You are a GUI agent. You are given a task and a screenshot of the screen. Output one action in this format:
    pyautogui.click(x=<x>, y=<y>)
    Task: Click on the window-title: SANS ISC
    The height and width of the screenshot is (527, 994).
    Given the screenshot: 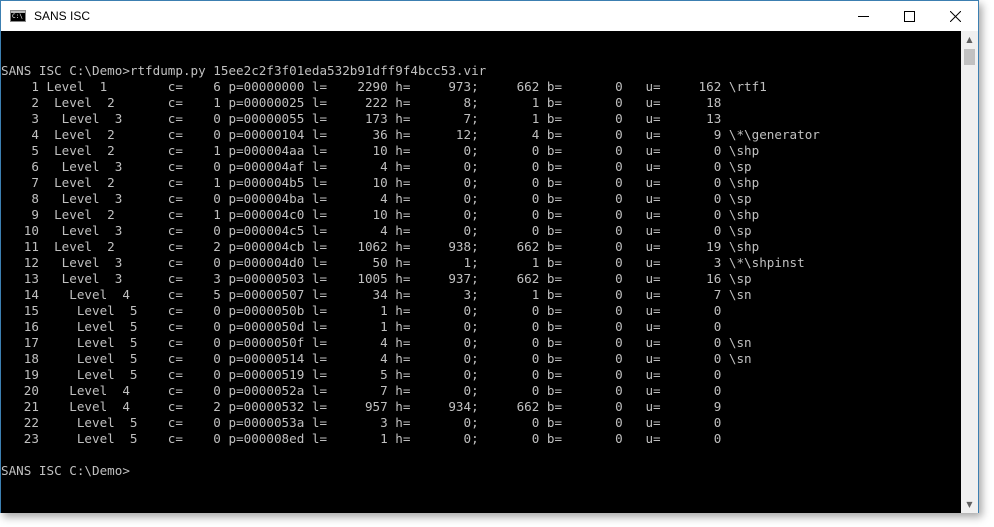 What is the action you would take?
    pyautogui.click(x=62, y=16)
    